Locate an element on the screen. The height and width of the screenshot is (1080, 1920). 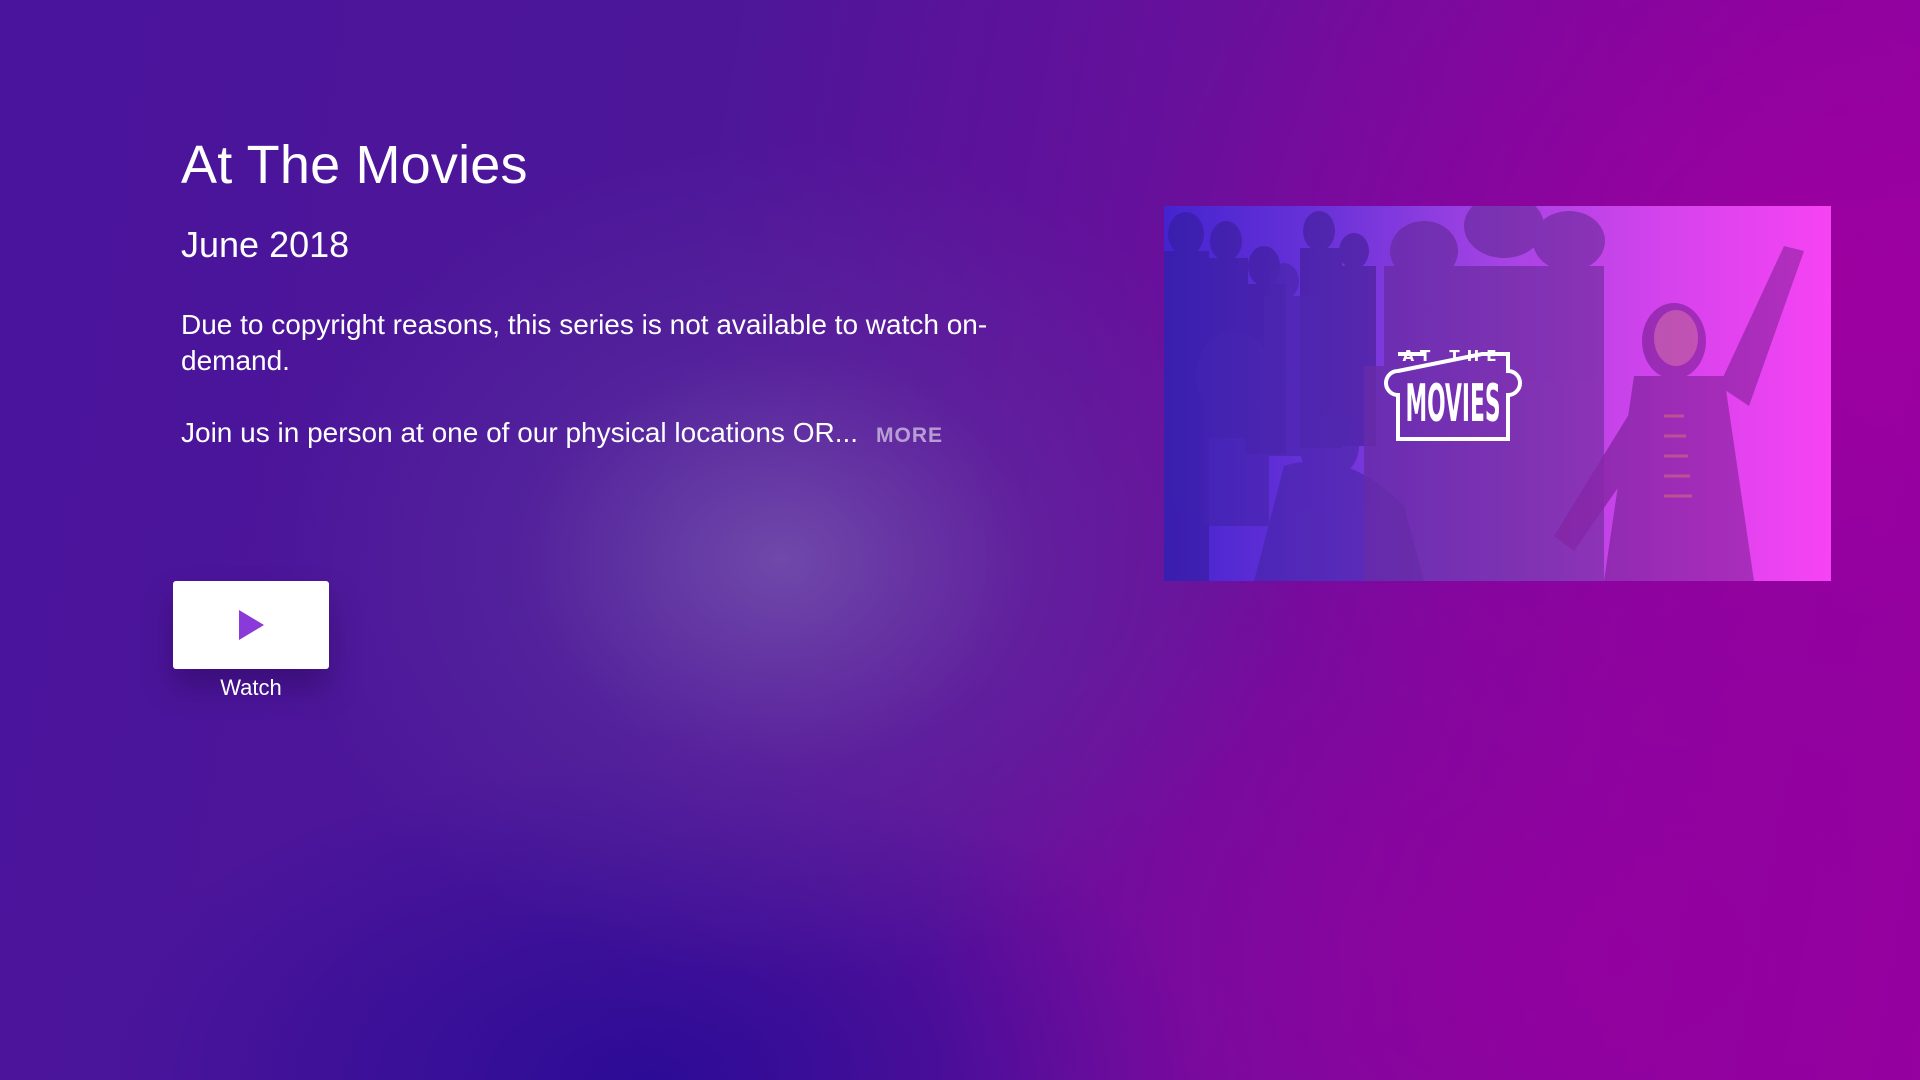
watch-button is located at coordinates (251, 625).